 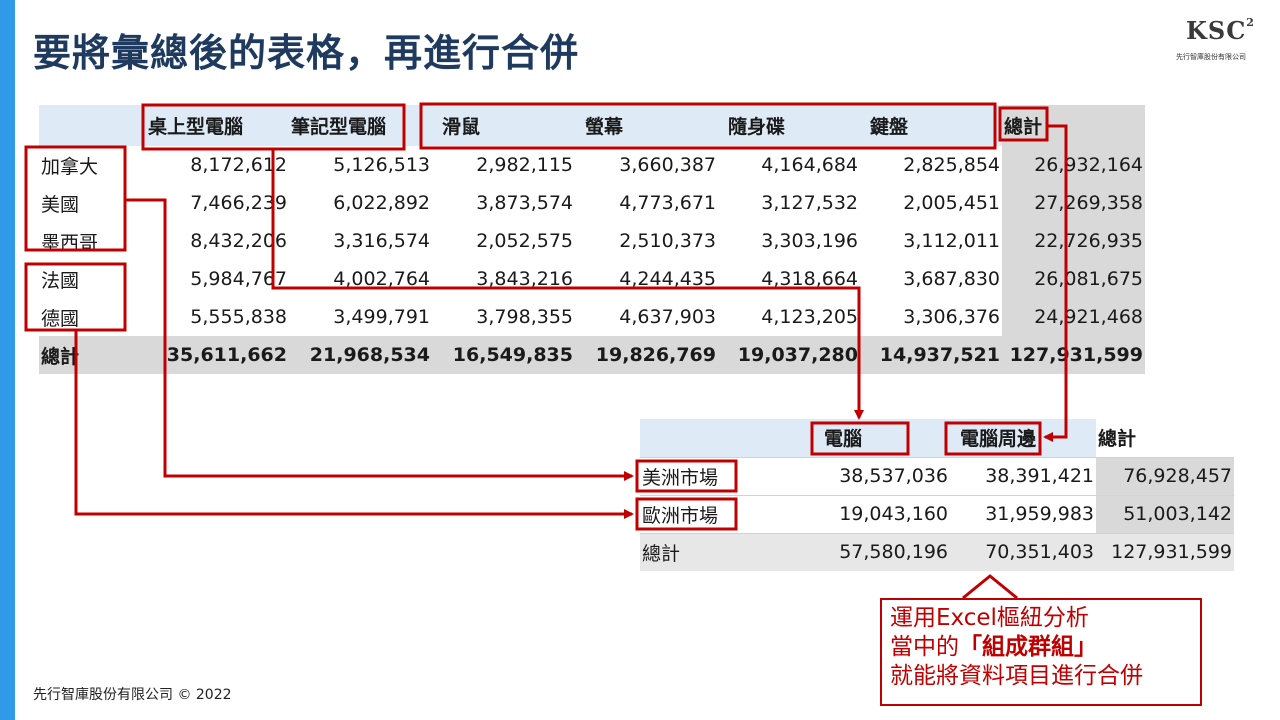 I want to click on table-cell: 7,466,239, so click(x=238, y=203).